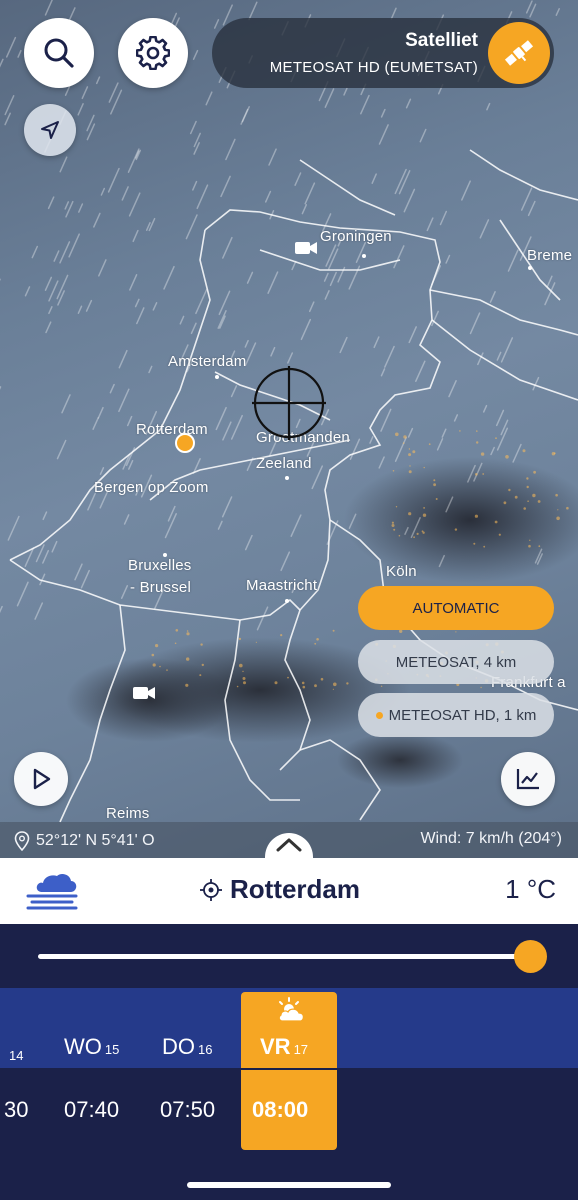 Image resolution: width=578 pixels, height=1200 pixels. I want to click on day-name: VR, so click(275, 1046).